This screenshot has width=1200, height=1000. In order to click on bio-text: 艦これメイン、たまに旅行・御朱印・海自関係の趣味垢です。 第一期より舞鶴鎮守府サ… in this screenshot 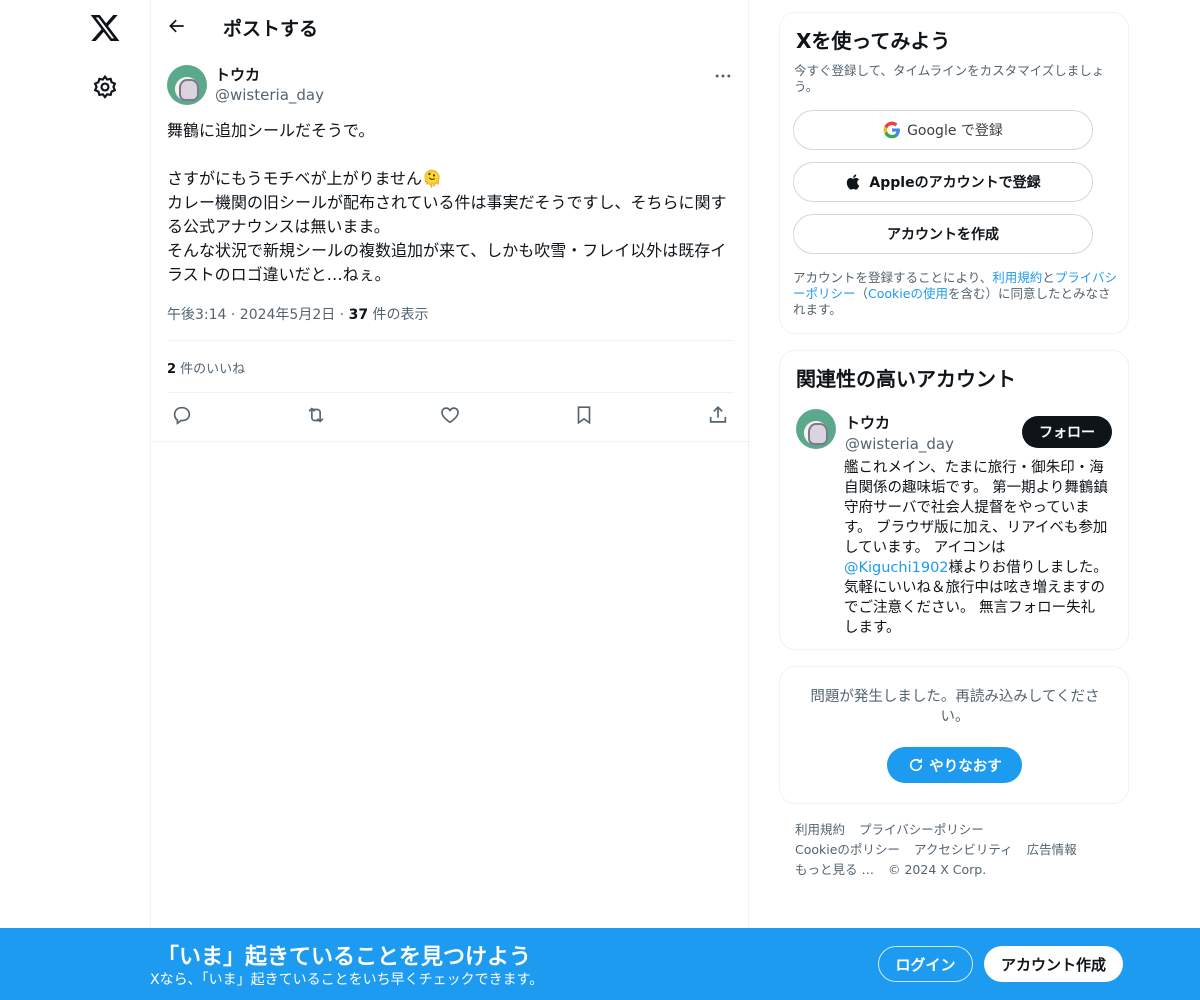, I will do `click(976, 508)`.